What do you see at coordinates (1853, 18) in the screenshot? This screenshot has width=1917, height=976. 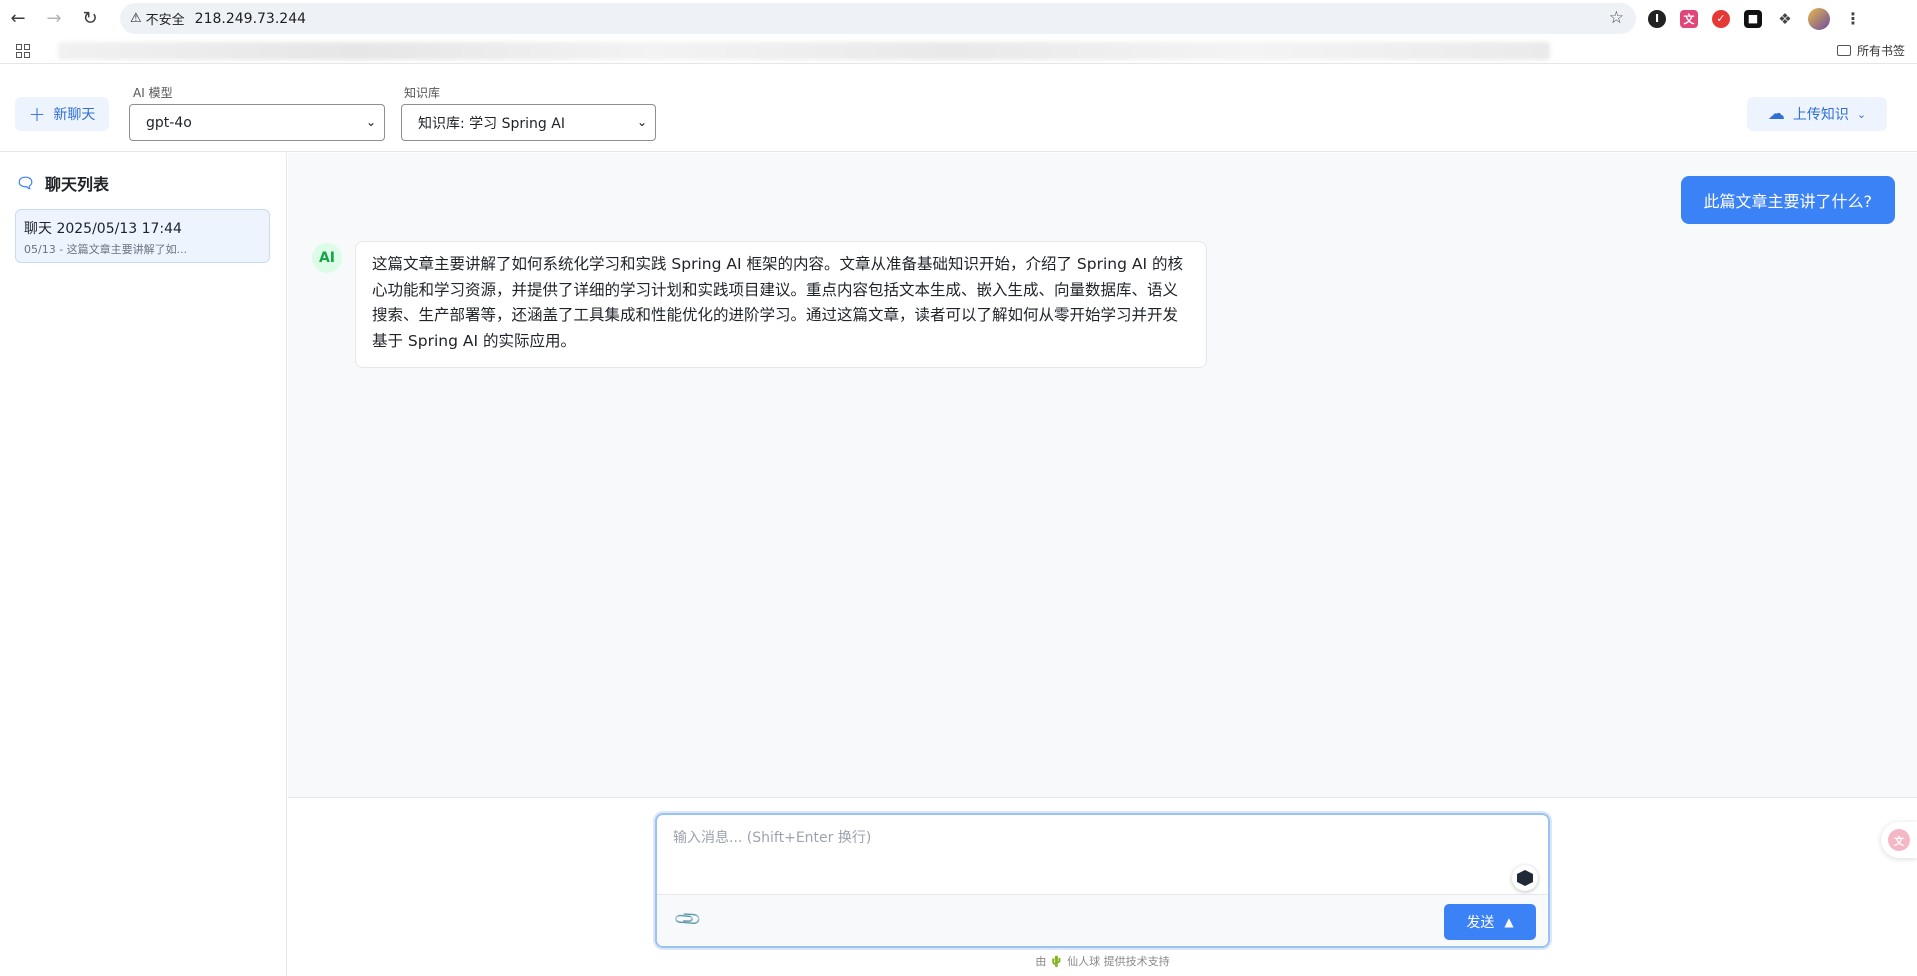 I see `more-icon: ⋮` at bounding box center [1853, 18].